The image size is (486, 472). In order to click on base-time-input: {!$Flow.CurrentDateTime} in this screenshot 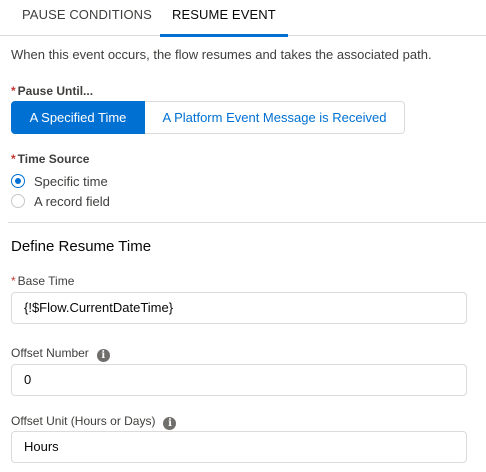, I will do `click(239, 308)`.